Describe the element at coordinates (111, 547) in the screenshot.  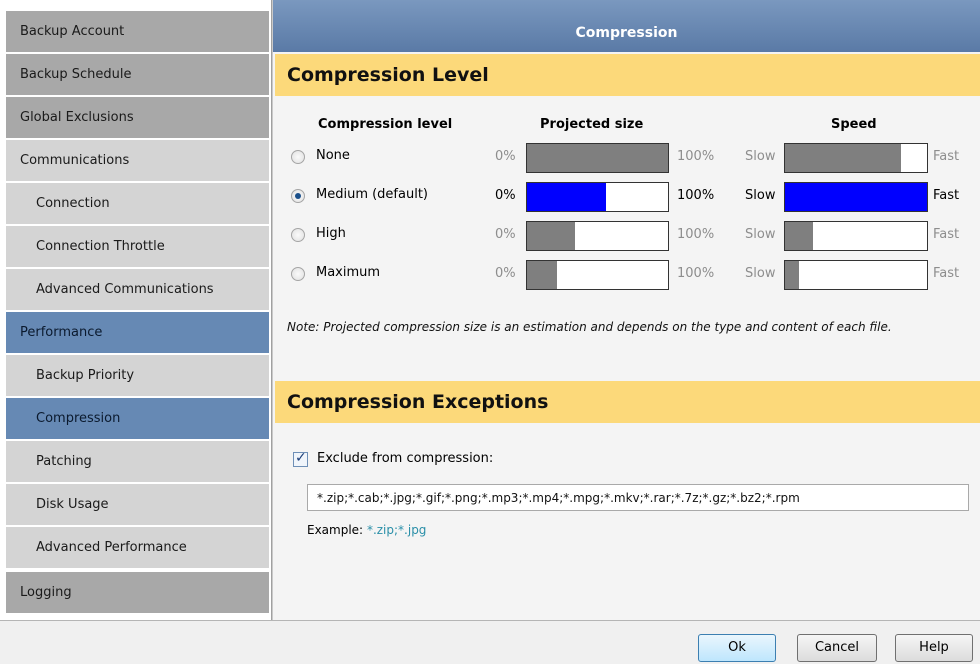
I see `sidebar-item-label: Advanced Performance` at that location.